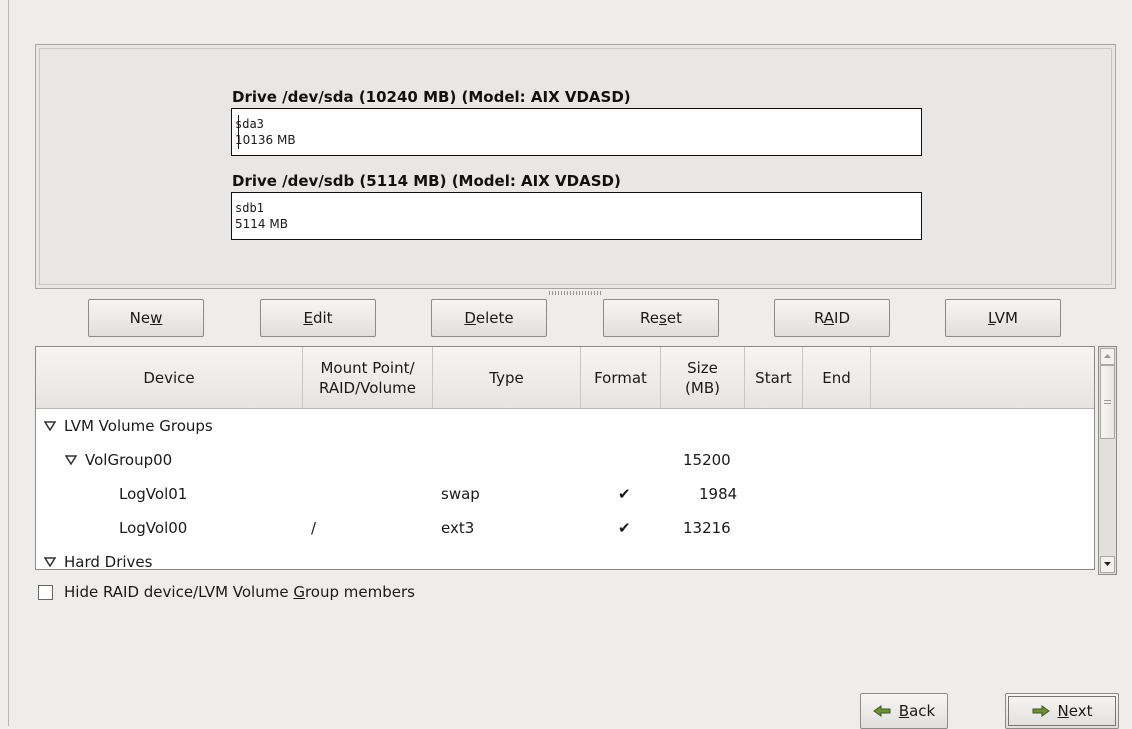 Image resolution: width=1132 pixels, height=729 pixels. What do you see at coordinates (702, 367) in the screenshot?
I see `size-header-line1: Size` at bounding box center [702, 367].